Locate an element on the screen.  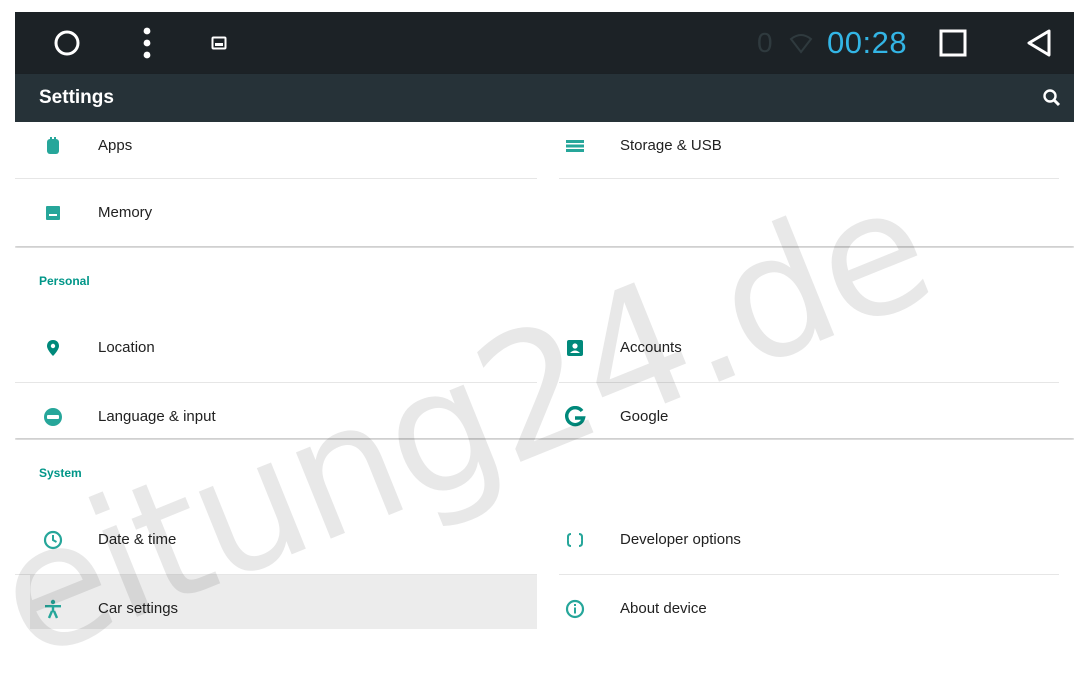
accounts-icon is located at coordinates (575, 348).